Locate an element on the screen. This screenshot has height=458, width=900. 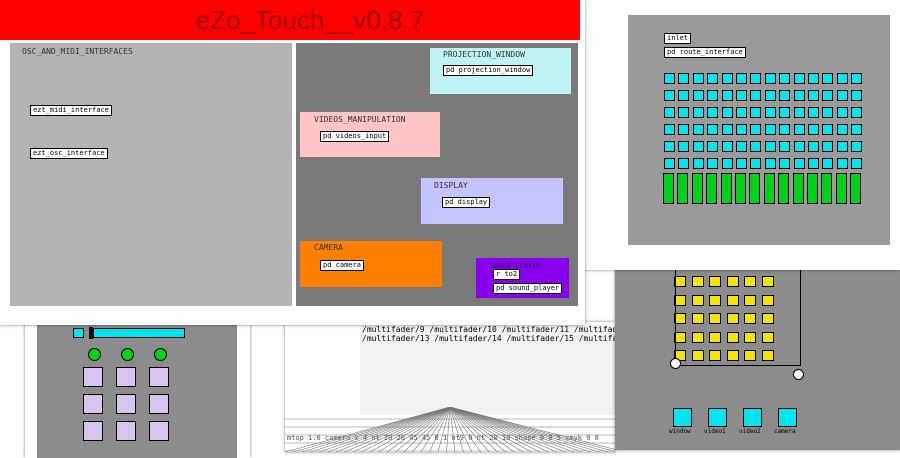
projection-object: pd projection_window is located at coordinates (488, 70).